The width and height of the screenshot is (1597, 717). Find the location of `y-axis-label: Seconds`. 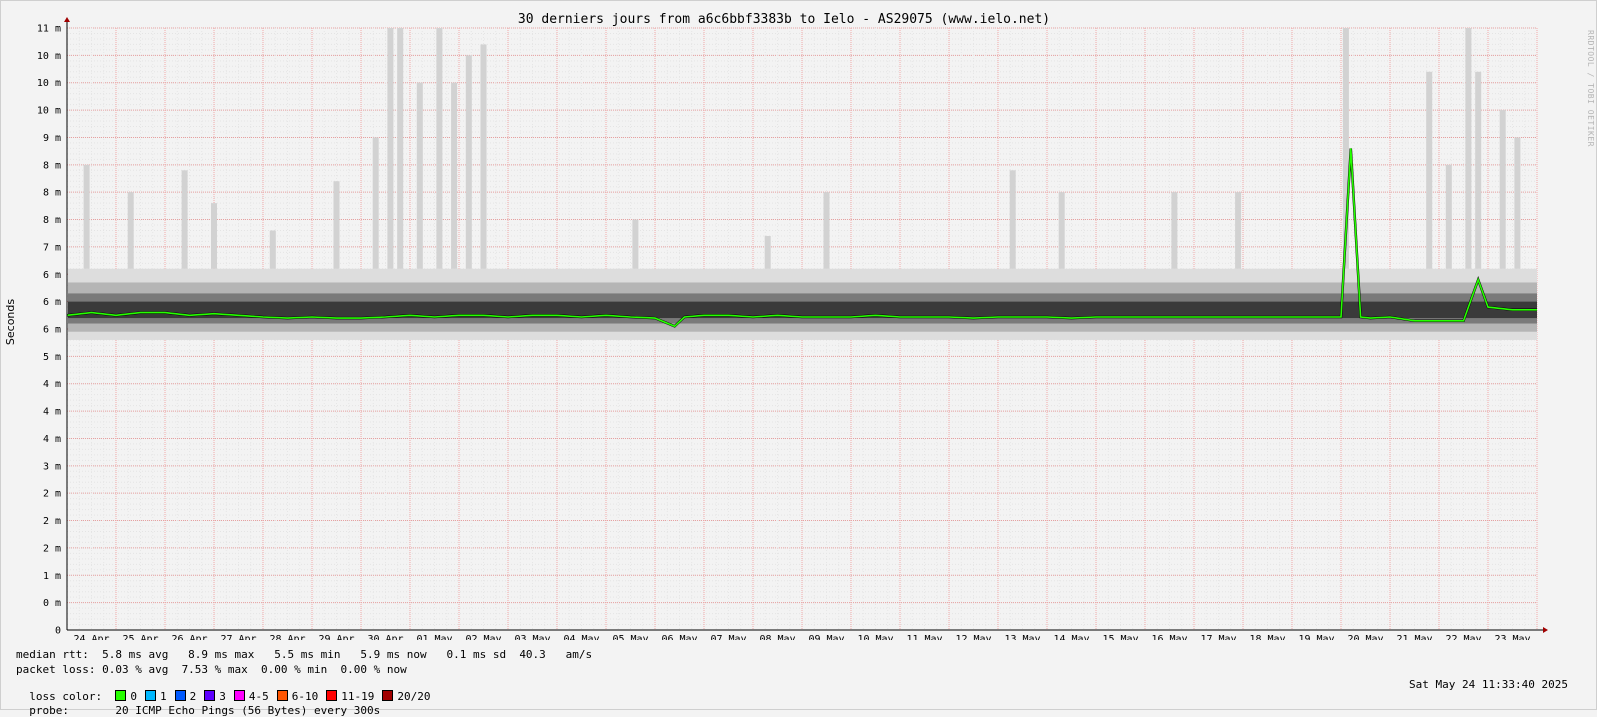

y-axis-label: Seconds is located at coordinates (10, 322).